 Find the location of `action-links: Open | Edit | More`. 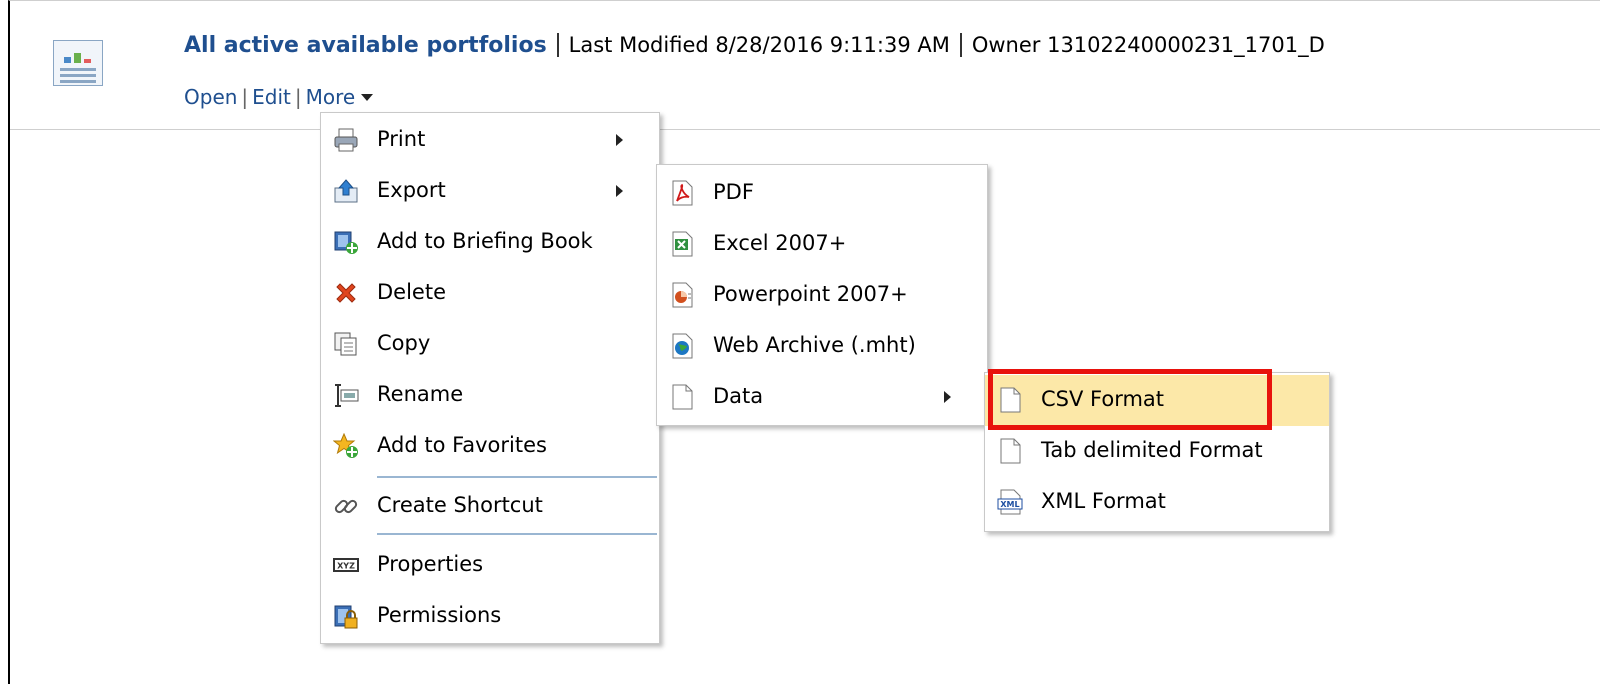

action-links: Open | Edit | More is located at coordinates (279, 97).